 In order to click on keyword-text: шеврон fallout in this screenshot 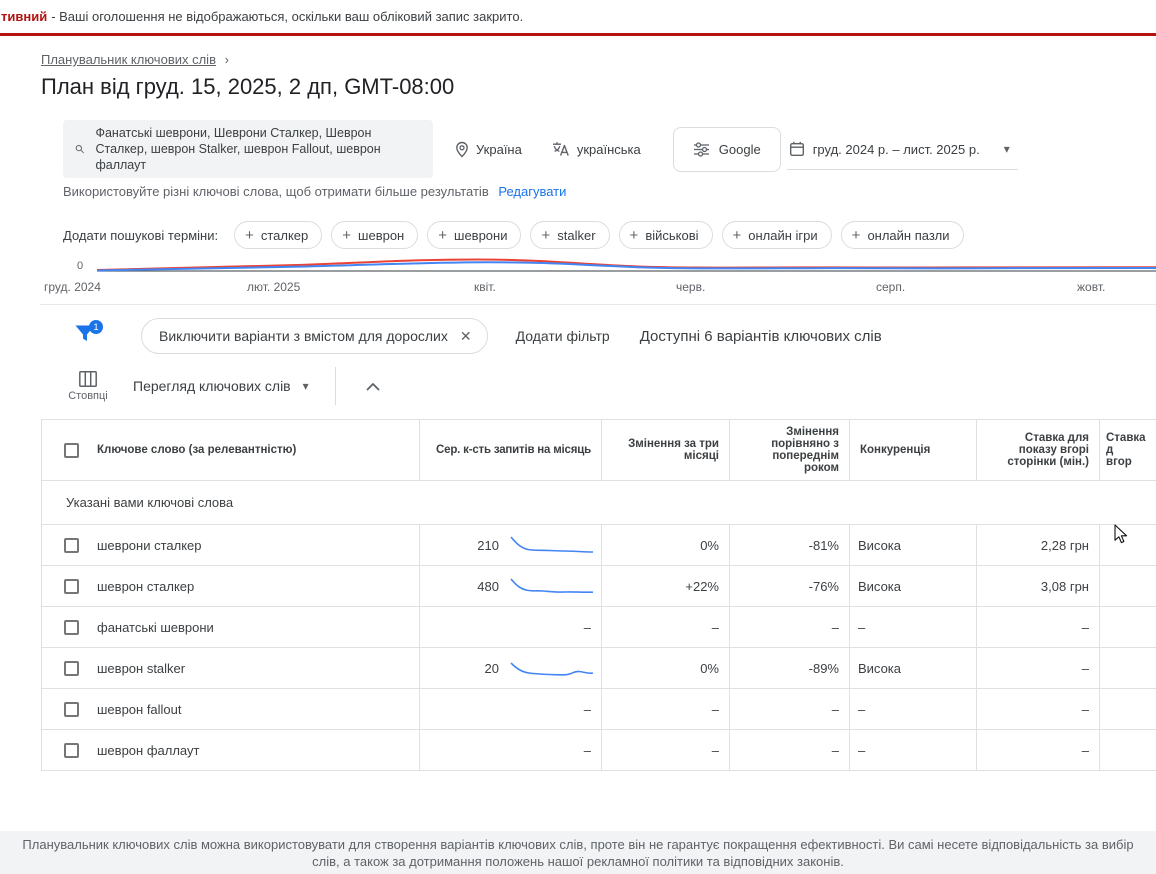, I will do `click(139, 709)`.